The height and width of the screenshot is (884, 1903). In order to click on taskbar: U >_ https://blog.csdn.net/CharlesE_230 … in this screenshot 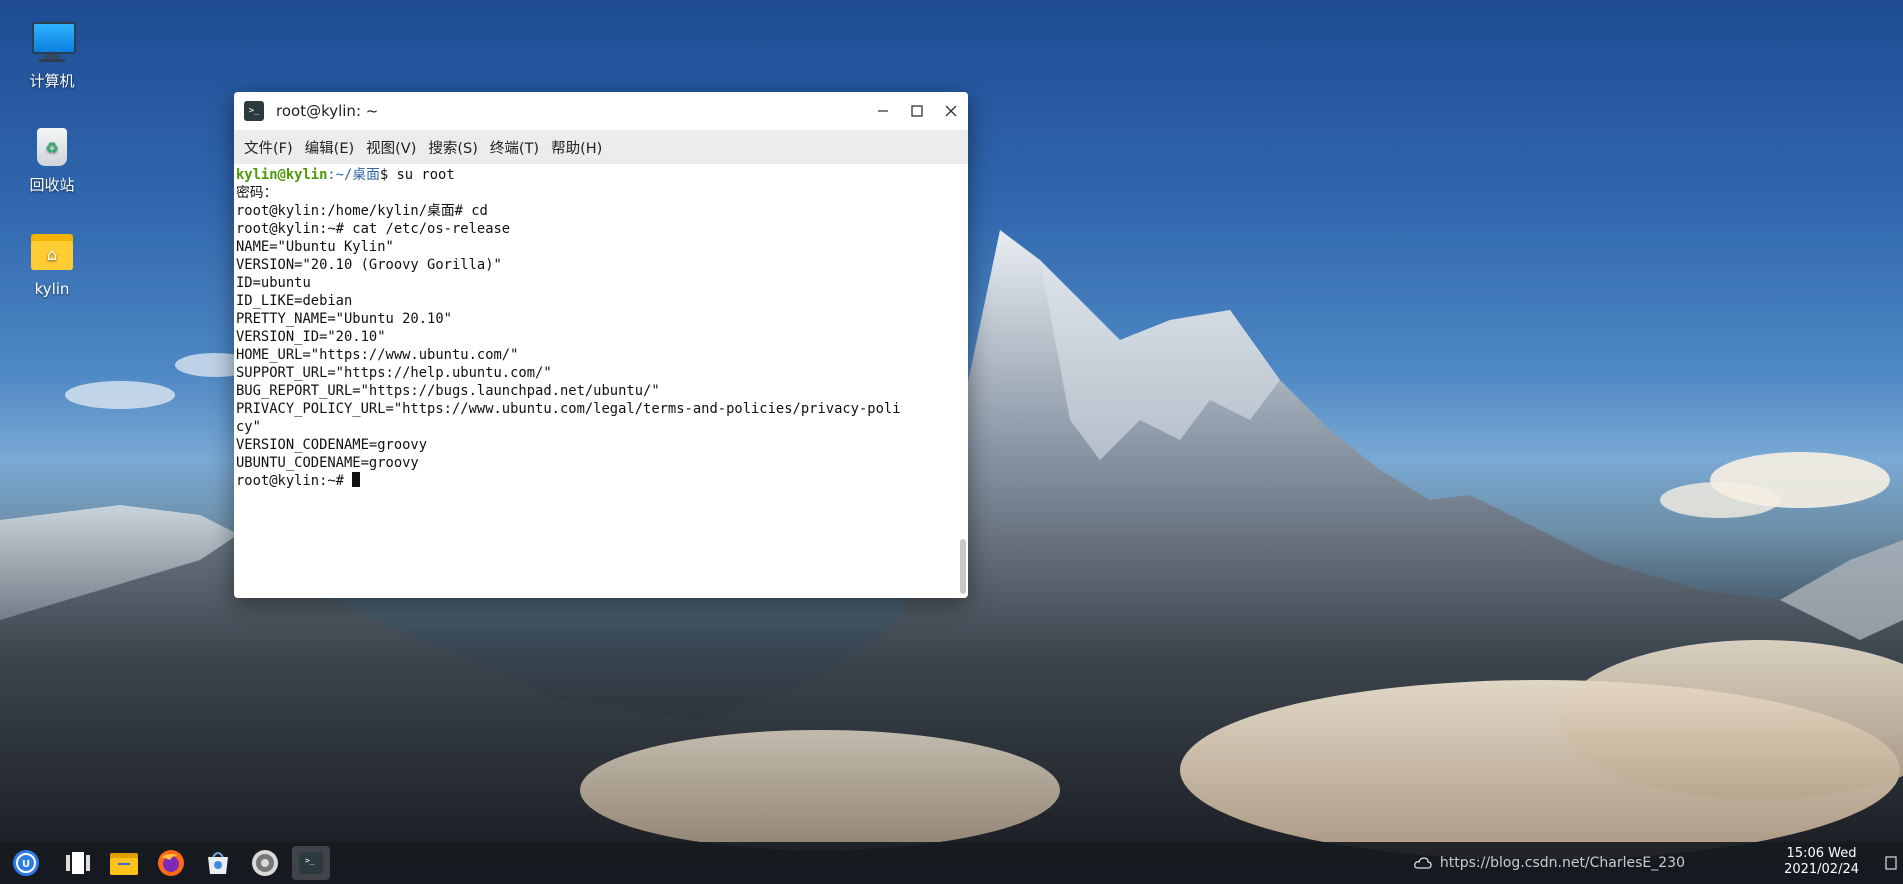, I will do `click(951, 863)`.